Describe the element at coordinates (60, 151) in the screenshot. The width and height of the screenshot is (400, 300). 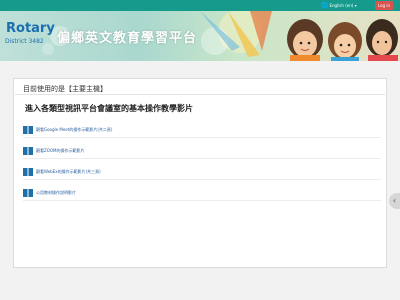
I see `list-item-label: 觀看ZOOM的操作示範影片` at that location.